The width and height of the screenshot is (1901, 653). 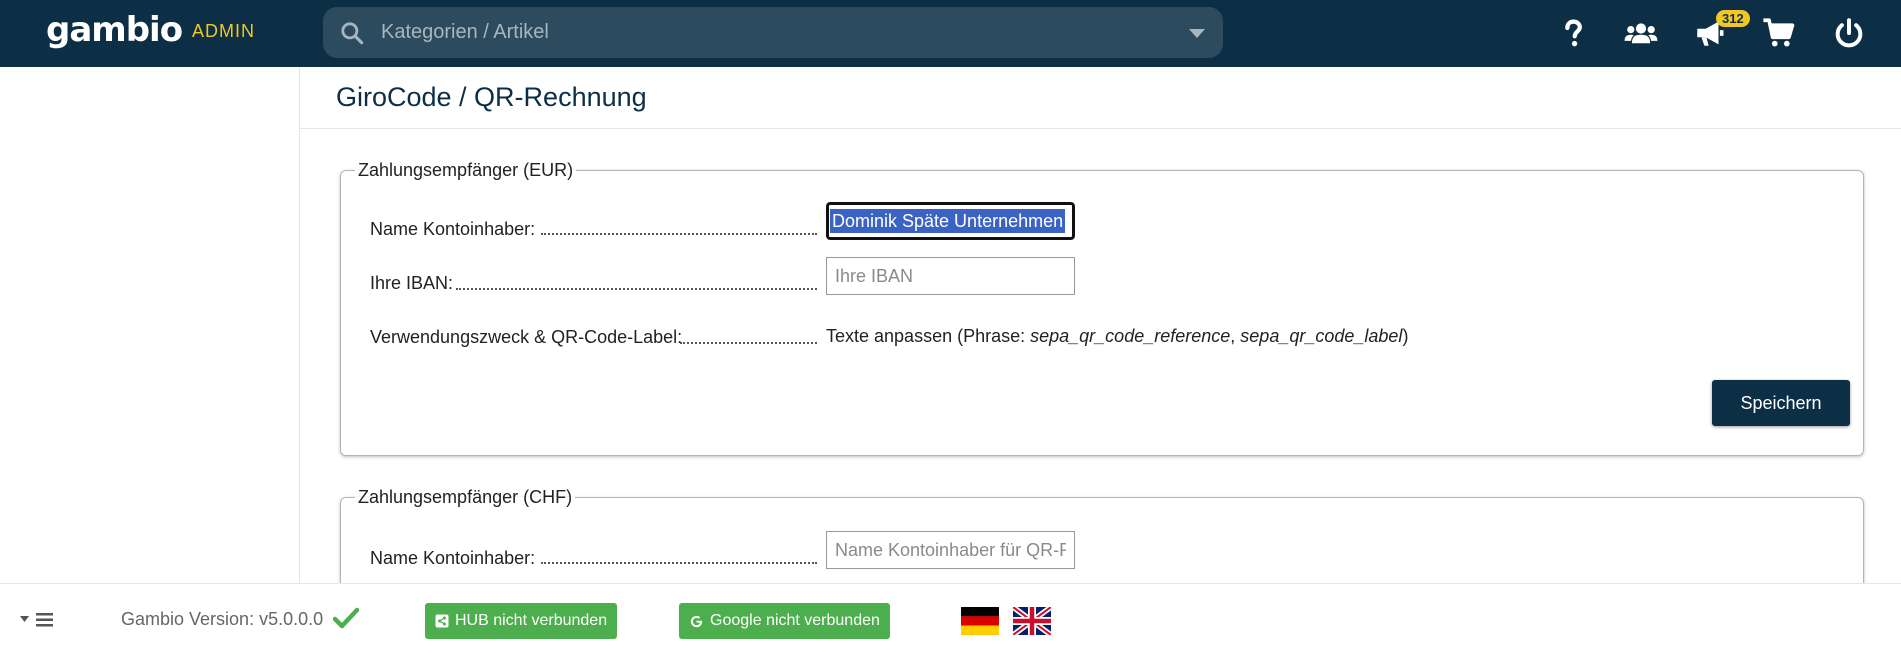 What do you see at coordinates (1641, 33) in the screenshot?
I see `customers-icon` at bounding box center [1641, 33].